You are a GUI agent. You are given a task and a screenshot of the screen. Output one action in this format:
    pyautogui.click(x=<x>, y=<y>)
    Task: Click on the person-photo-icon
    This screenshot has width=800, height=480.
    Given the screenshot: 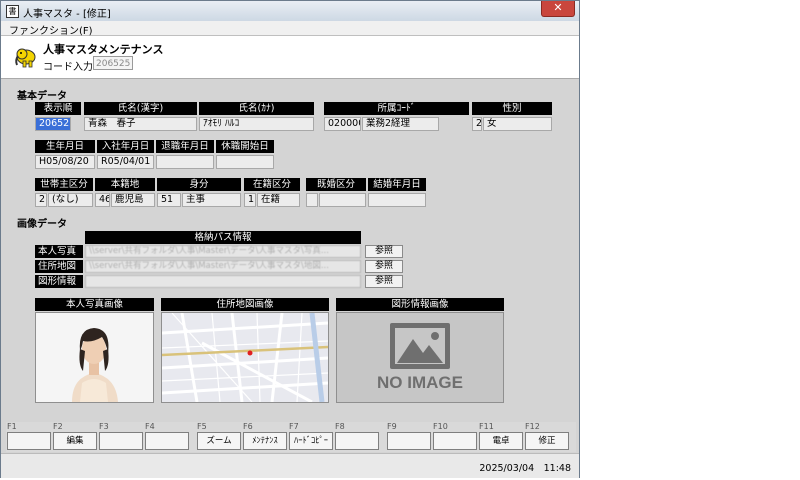 What is the action you would take?
    pyautogui.click(x=94, y=357)
    